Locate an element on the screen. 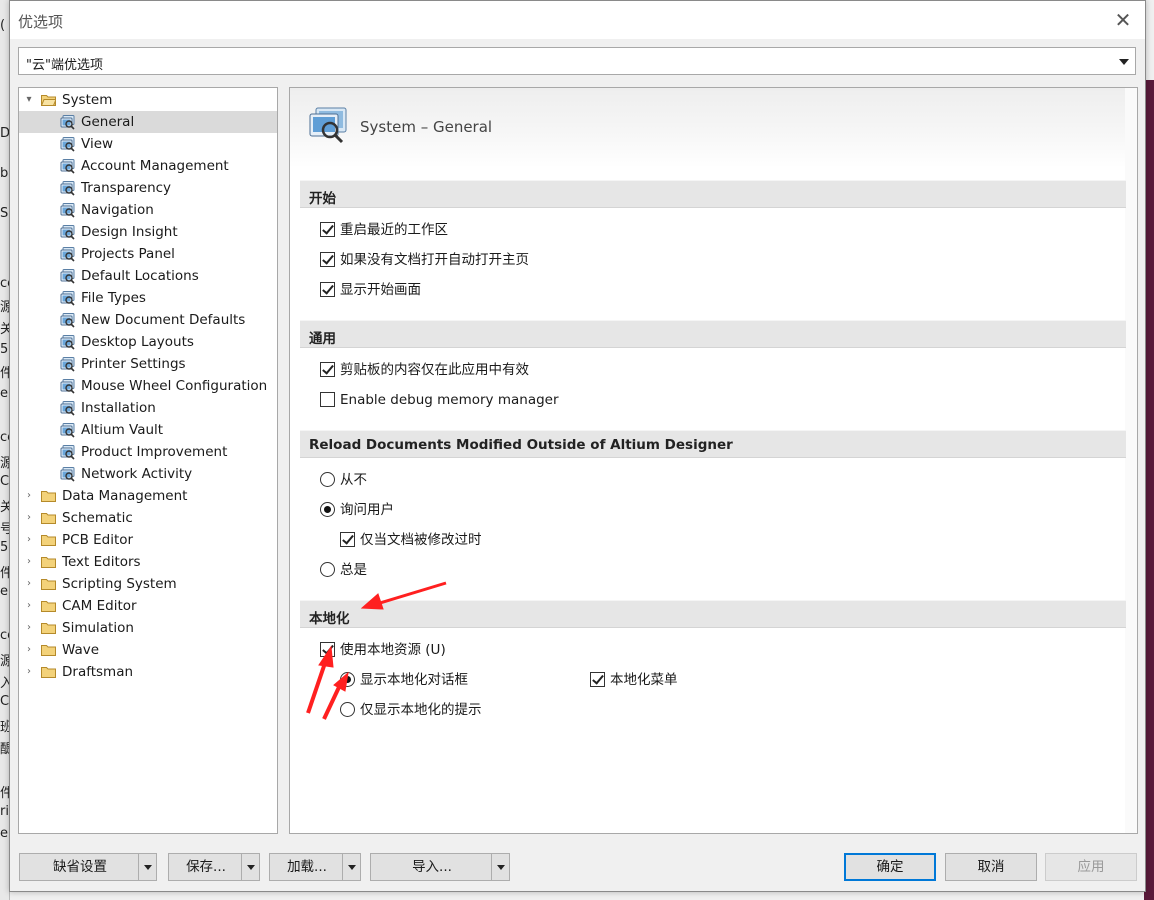  tree-item-label: Altium Vault is located at coordinates (122, 430).